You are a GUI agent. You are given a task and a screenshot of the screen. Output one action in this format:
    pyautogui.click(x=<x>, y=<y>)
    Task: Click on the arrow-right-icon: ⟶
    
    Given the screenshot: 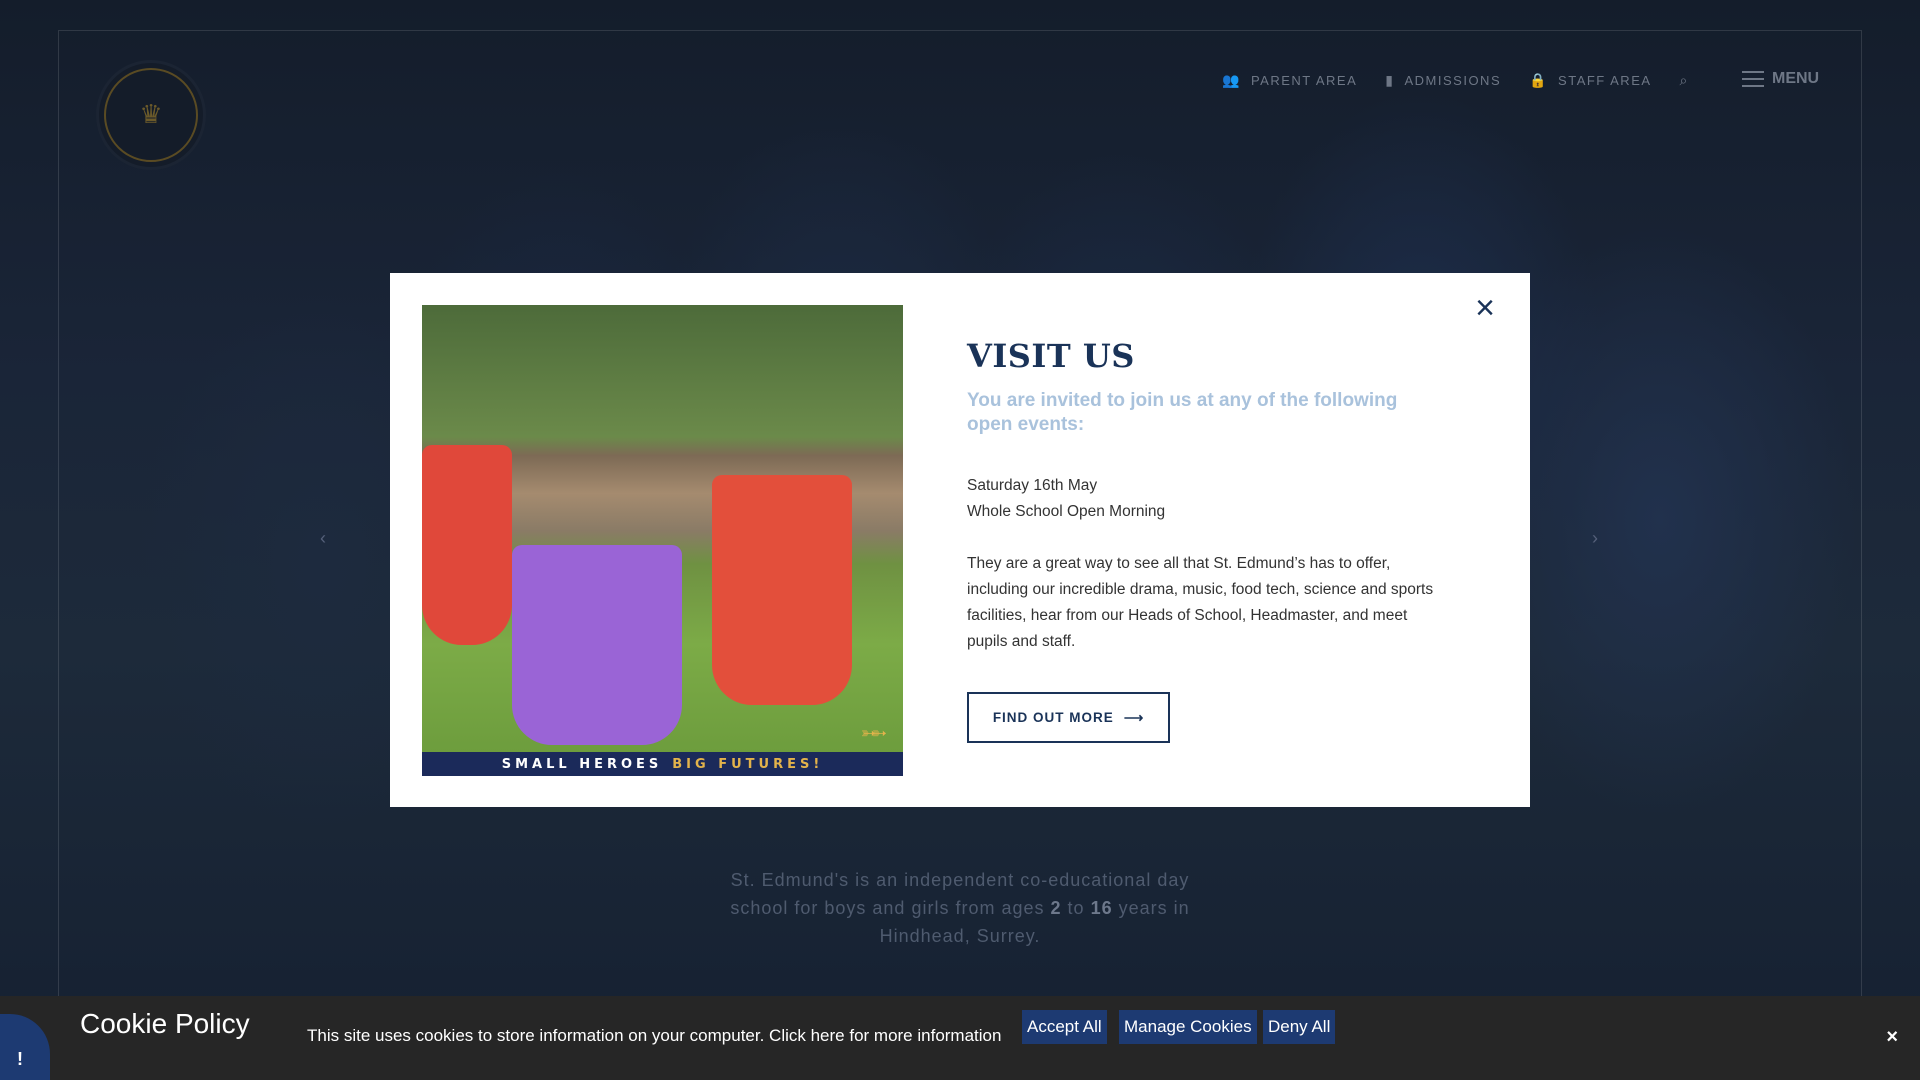 What is the action you would take?
    pyautogui.click(x=1134, y=717)
    